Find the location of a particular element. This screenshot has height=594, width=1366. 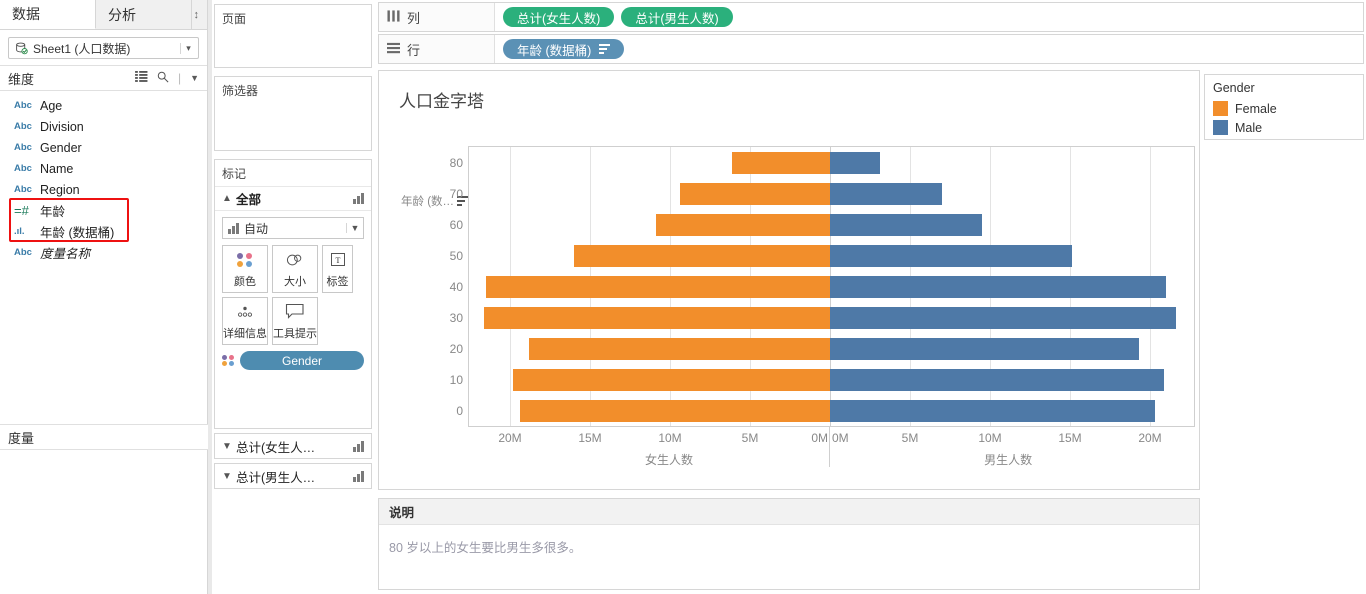

axis-divider is located at coordinates (829, 447).